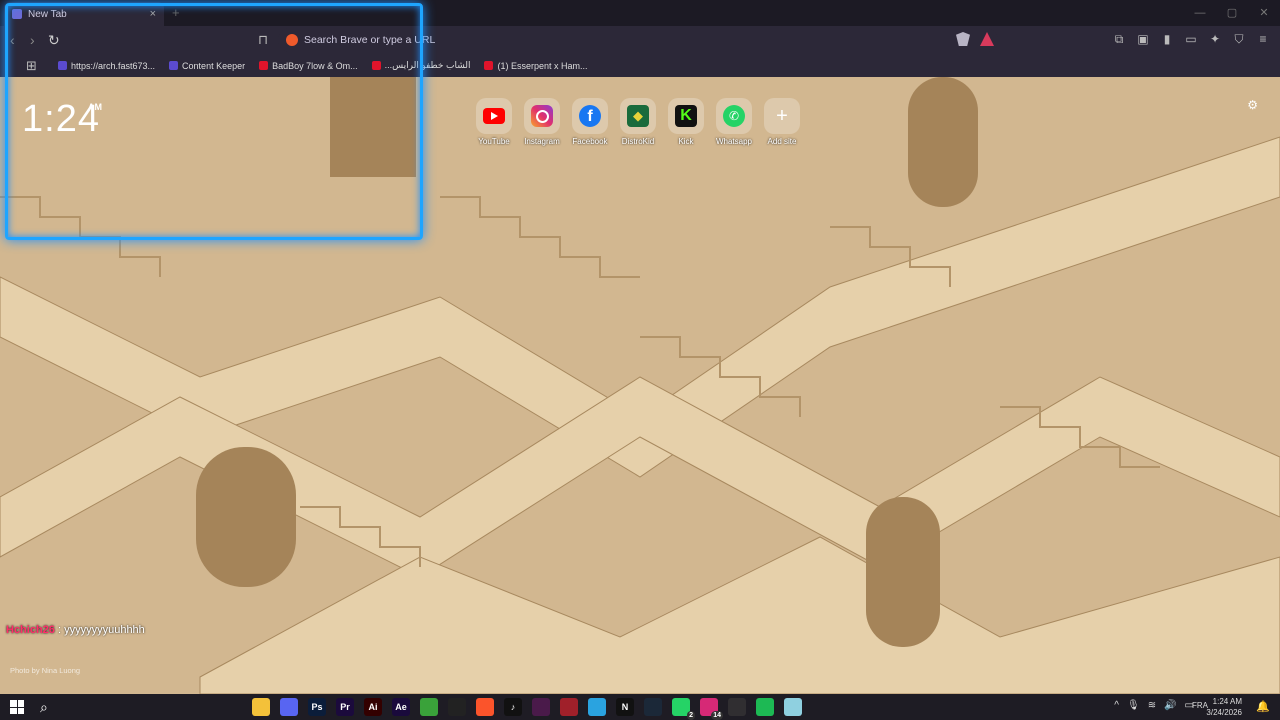 The width and height of the screenshot is (1280, 720). I want to click on chevron-up-icon: ^, so click(1116, 705).